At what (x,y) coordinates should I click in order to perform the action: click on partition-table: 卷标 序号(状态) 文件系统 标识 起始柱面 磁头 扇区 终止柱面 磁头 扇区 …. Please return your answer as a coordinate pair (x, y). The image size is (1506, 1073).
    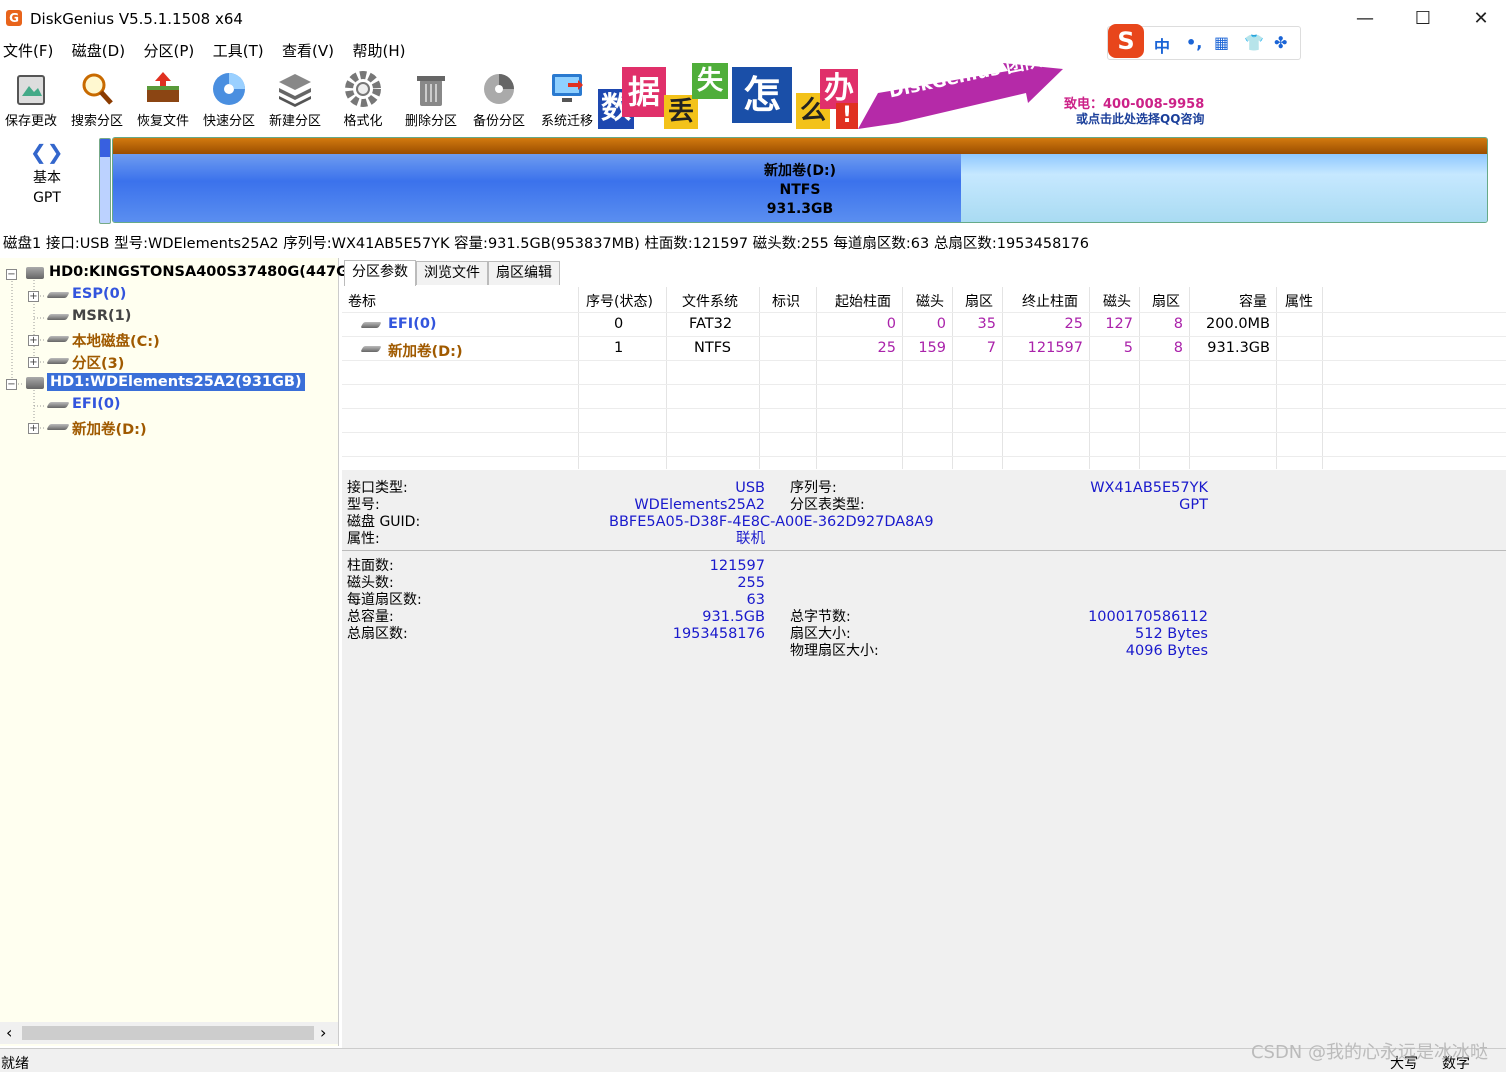
    Looking at the image, I should click on (924, 378).